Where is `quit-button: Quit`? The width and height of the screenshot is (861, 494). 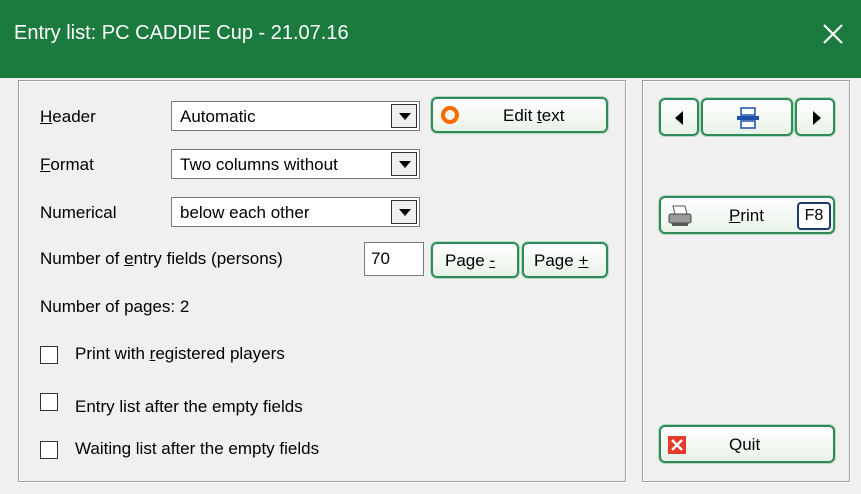 quit-button: Quit is located at coordinates (747, 444).